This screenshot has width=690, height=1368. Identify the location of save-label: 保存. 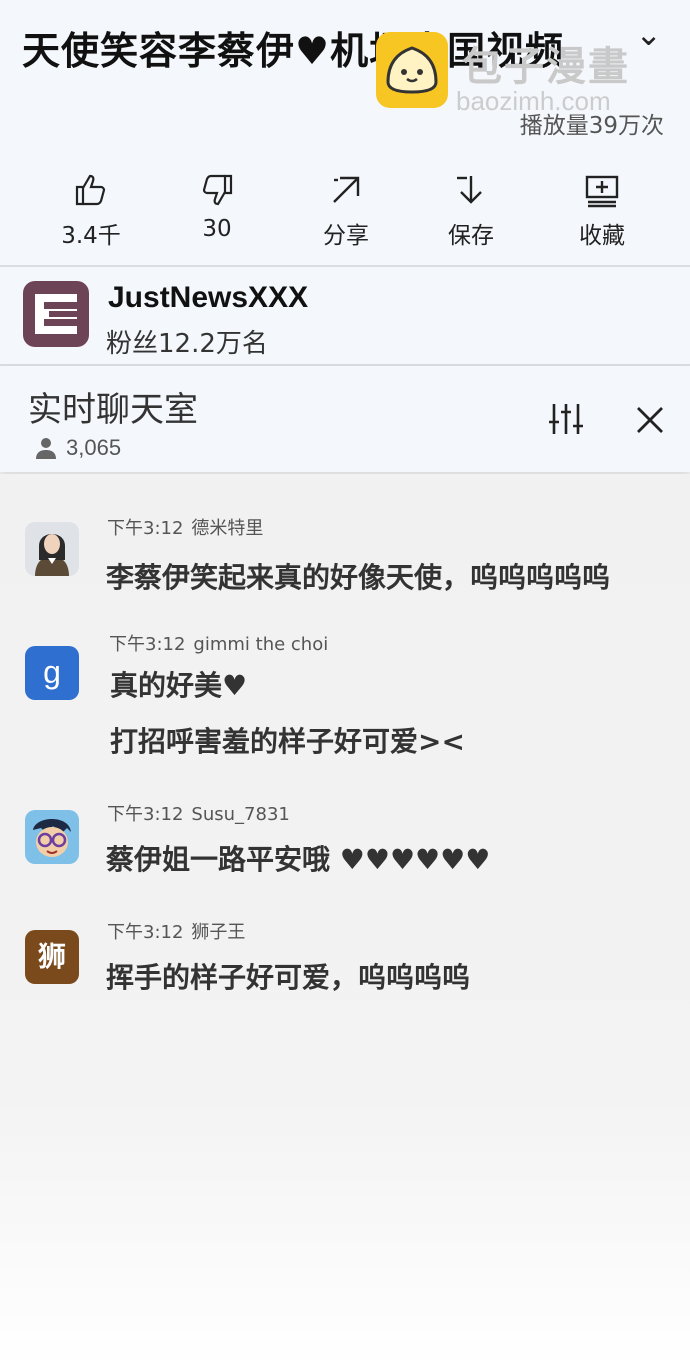
(471, 236).